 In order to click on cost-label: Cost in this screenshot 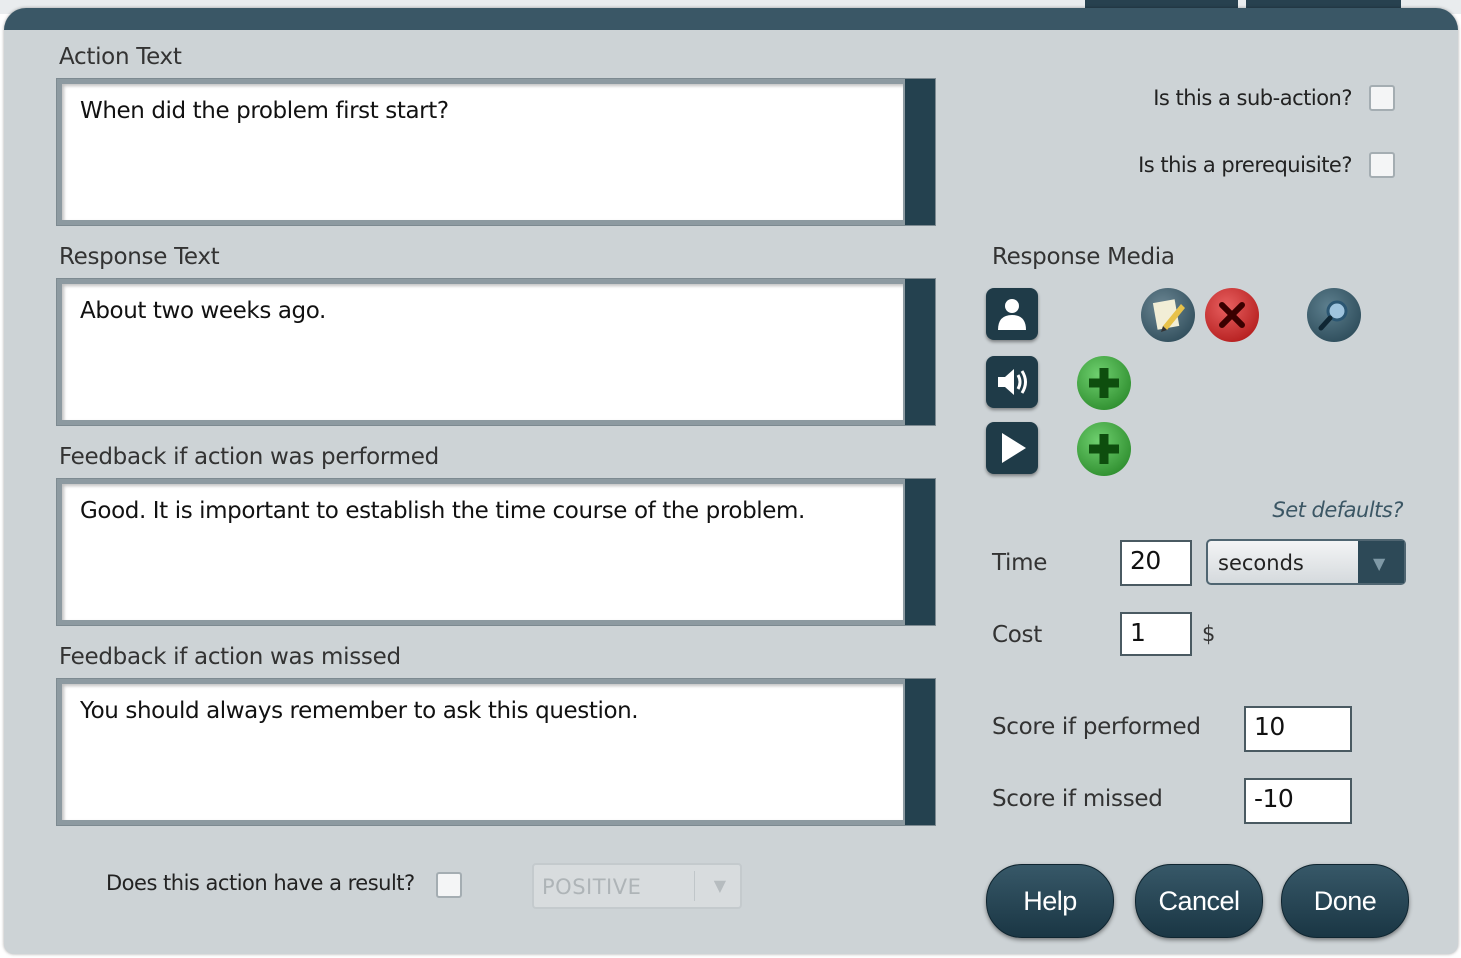, I will do `click(1017, 635)`.